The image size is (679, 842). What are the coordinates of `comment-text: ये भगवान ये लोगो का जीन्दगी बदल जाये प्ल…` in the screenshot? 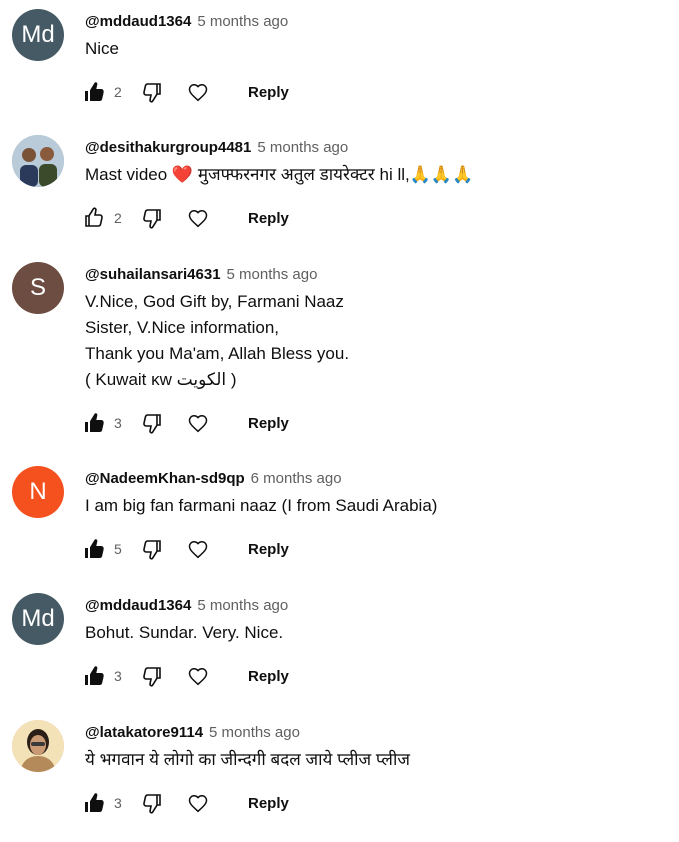 It's located at (247, 759).